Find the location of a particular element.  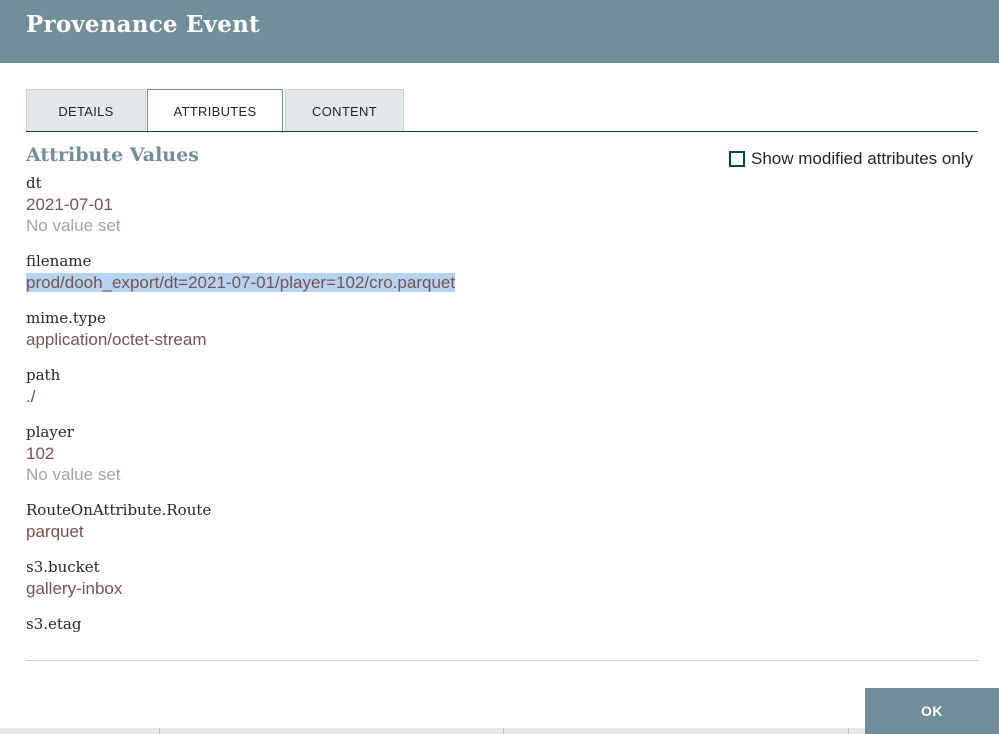

attribute-value: 102 is located at coordinates (40, 453).